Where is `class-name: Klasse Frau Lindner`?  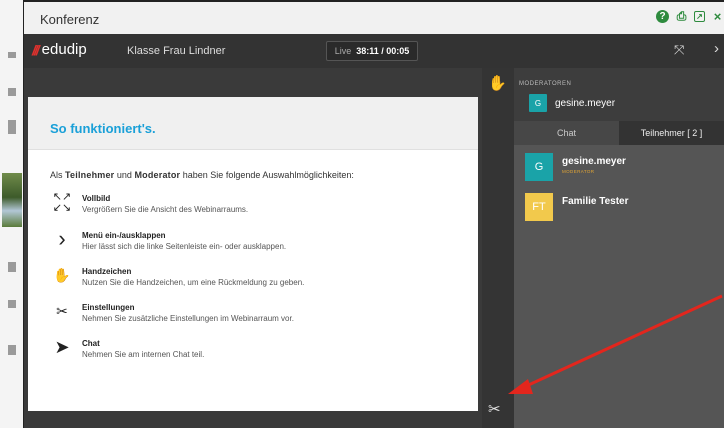
class-name: Klasse Frau Lindner is located at coordinates (176, 51).